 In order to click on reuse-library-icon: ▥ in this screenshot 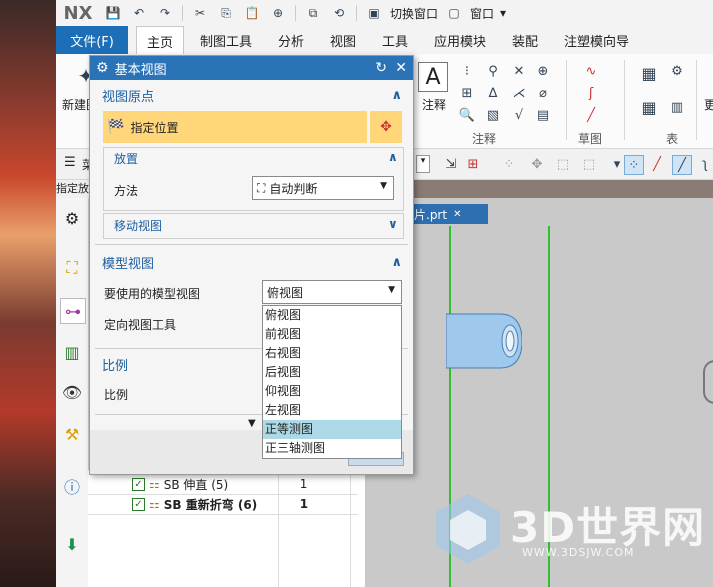, I will do `click(72, 352)`.